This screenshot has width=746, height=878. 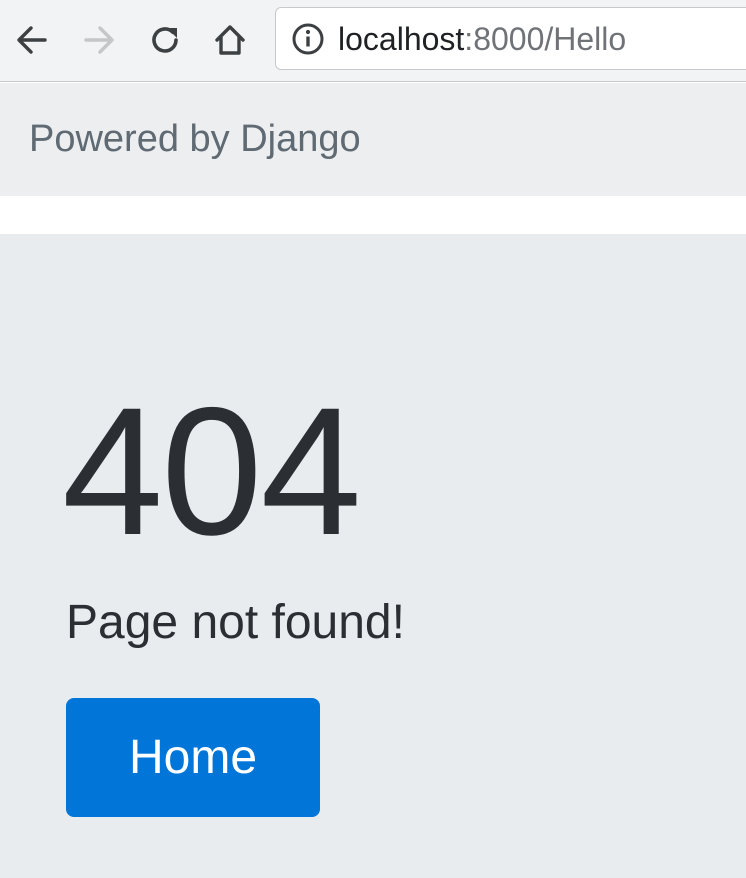 What do you see at coordinates (401, 39) in the screenshot?
I see `url-host: localhost` at bounding box center [401, 39].